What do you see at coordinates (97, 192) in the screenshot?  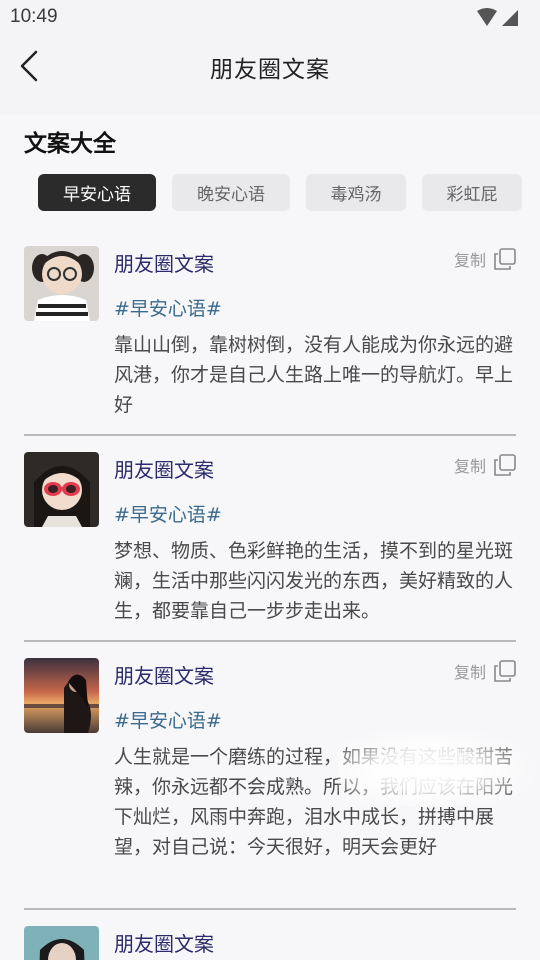 I see `tab-morning: 早安心语` at bounding box center [97, 192].